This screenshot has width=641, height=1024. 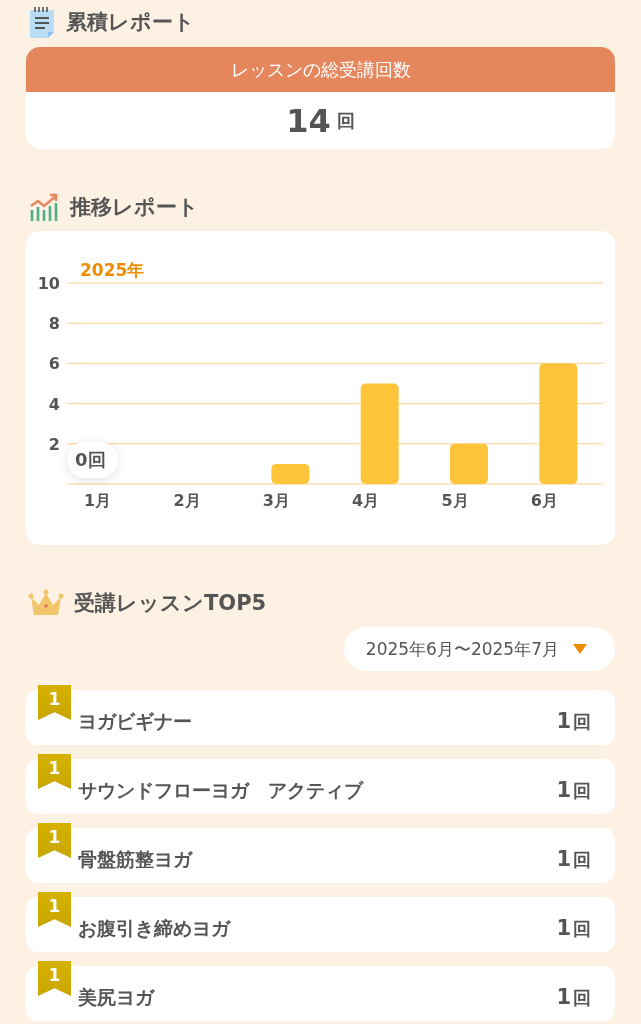 What do you see at coordinates (46, 603) in the screenshot?
I see `crown-icon` at bounding box center [46, 603].